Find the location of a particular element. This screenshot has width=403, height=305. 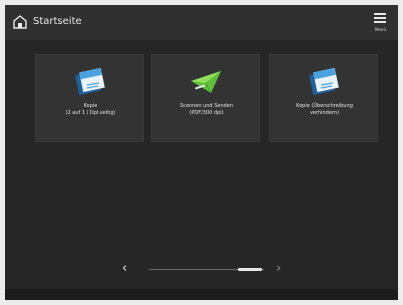

menu-button: Menü is located at coordinates (380, 22).